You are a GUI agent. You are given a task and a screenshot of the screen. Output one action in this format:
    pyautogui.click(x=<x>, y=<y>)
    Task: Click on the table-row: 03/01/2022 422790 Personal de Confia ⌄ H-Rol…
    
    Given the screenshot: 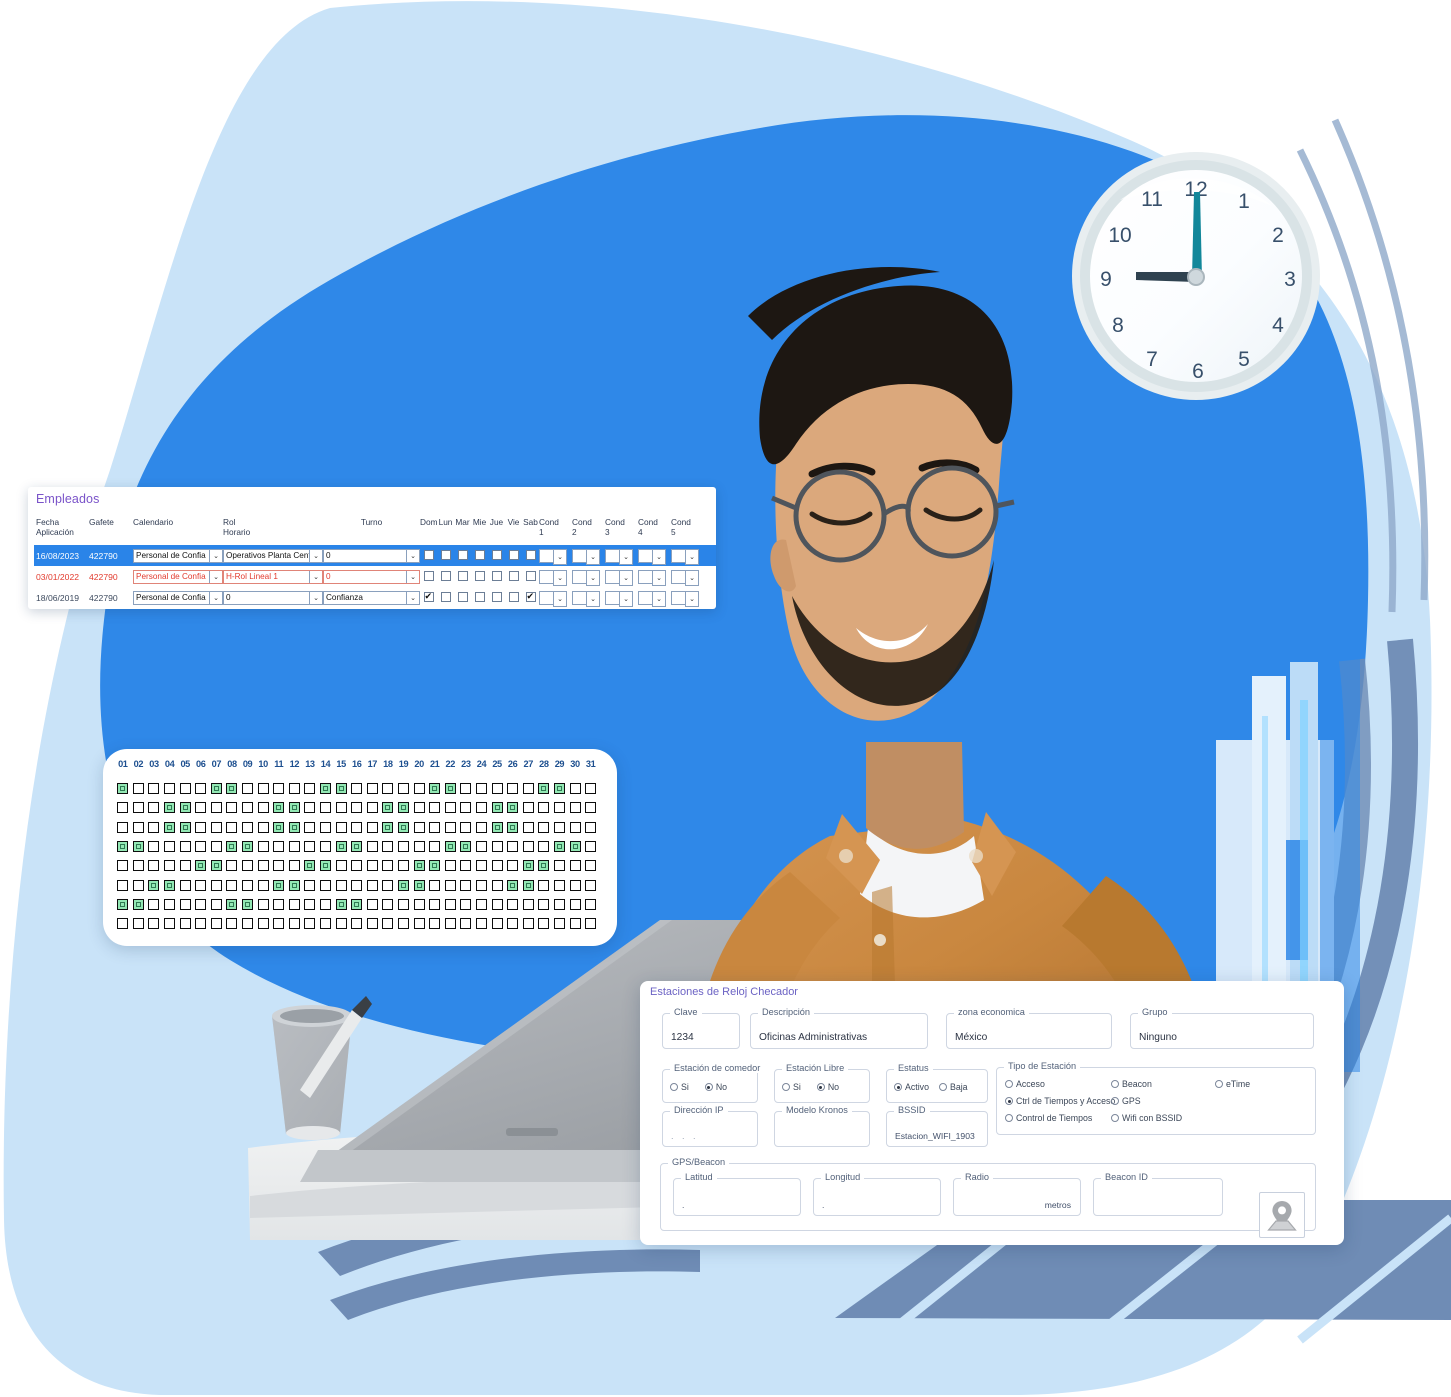 What is the action you would take?
    pyautogui.click(x=375, y=576)
    